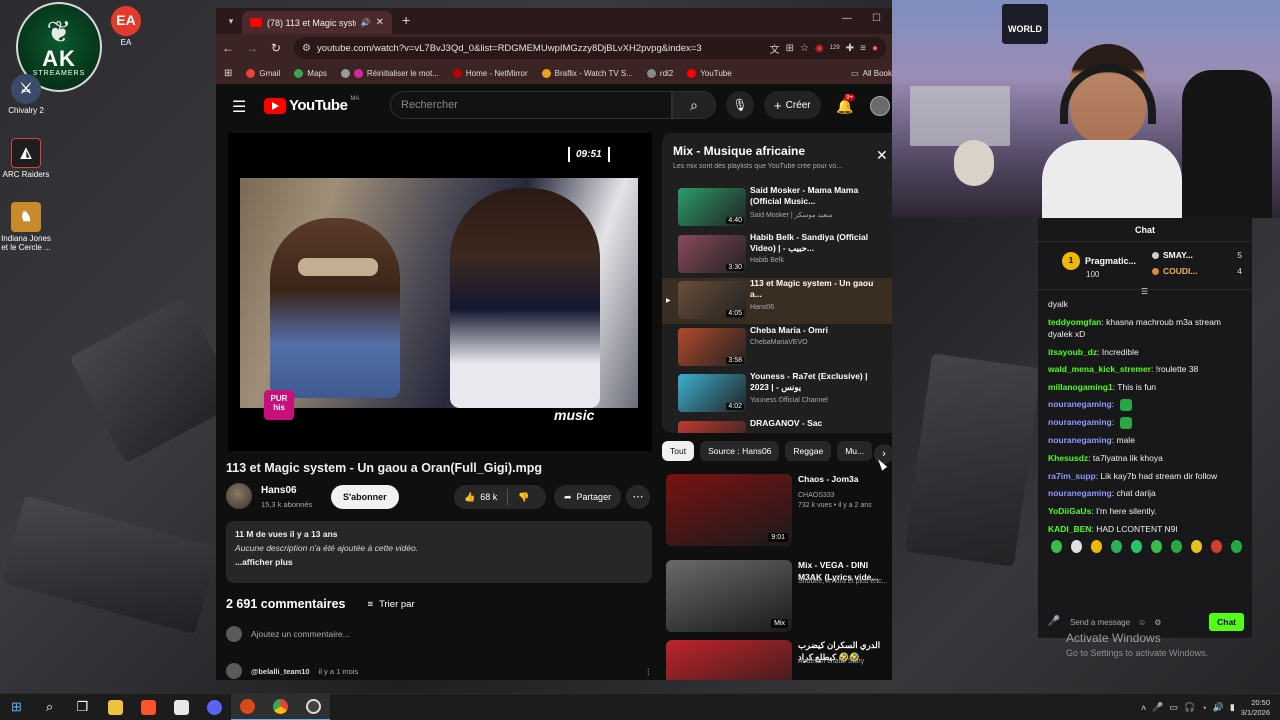 Image resolution: width=1280 pixels, height=720 pixels. What do you see at coordinates (775, 48) in the screenshot?
I see `translate-icon: 文` at bounding box center [775, 48].